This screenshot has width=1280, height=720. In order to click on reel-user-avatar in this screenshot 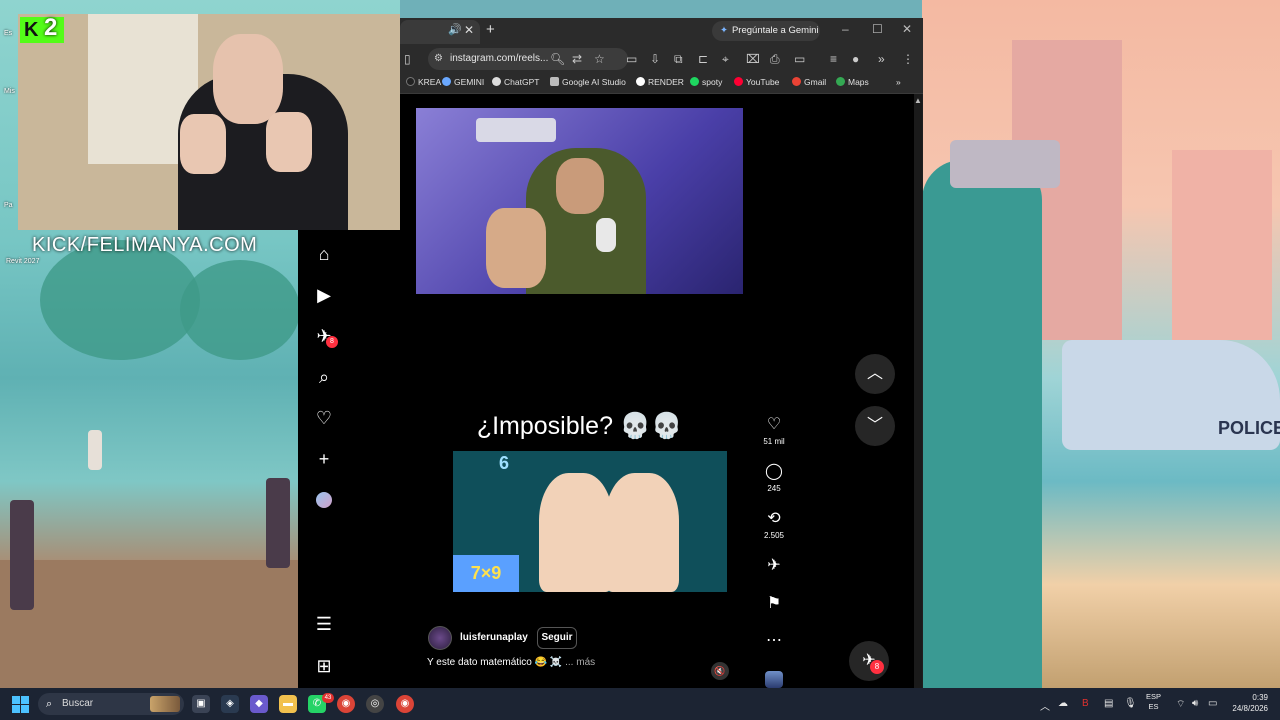, I will do `click(440, 638)`.